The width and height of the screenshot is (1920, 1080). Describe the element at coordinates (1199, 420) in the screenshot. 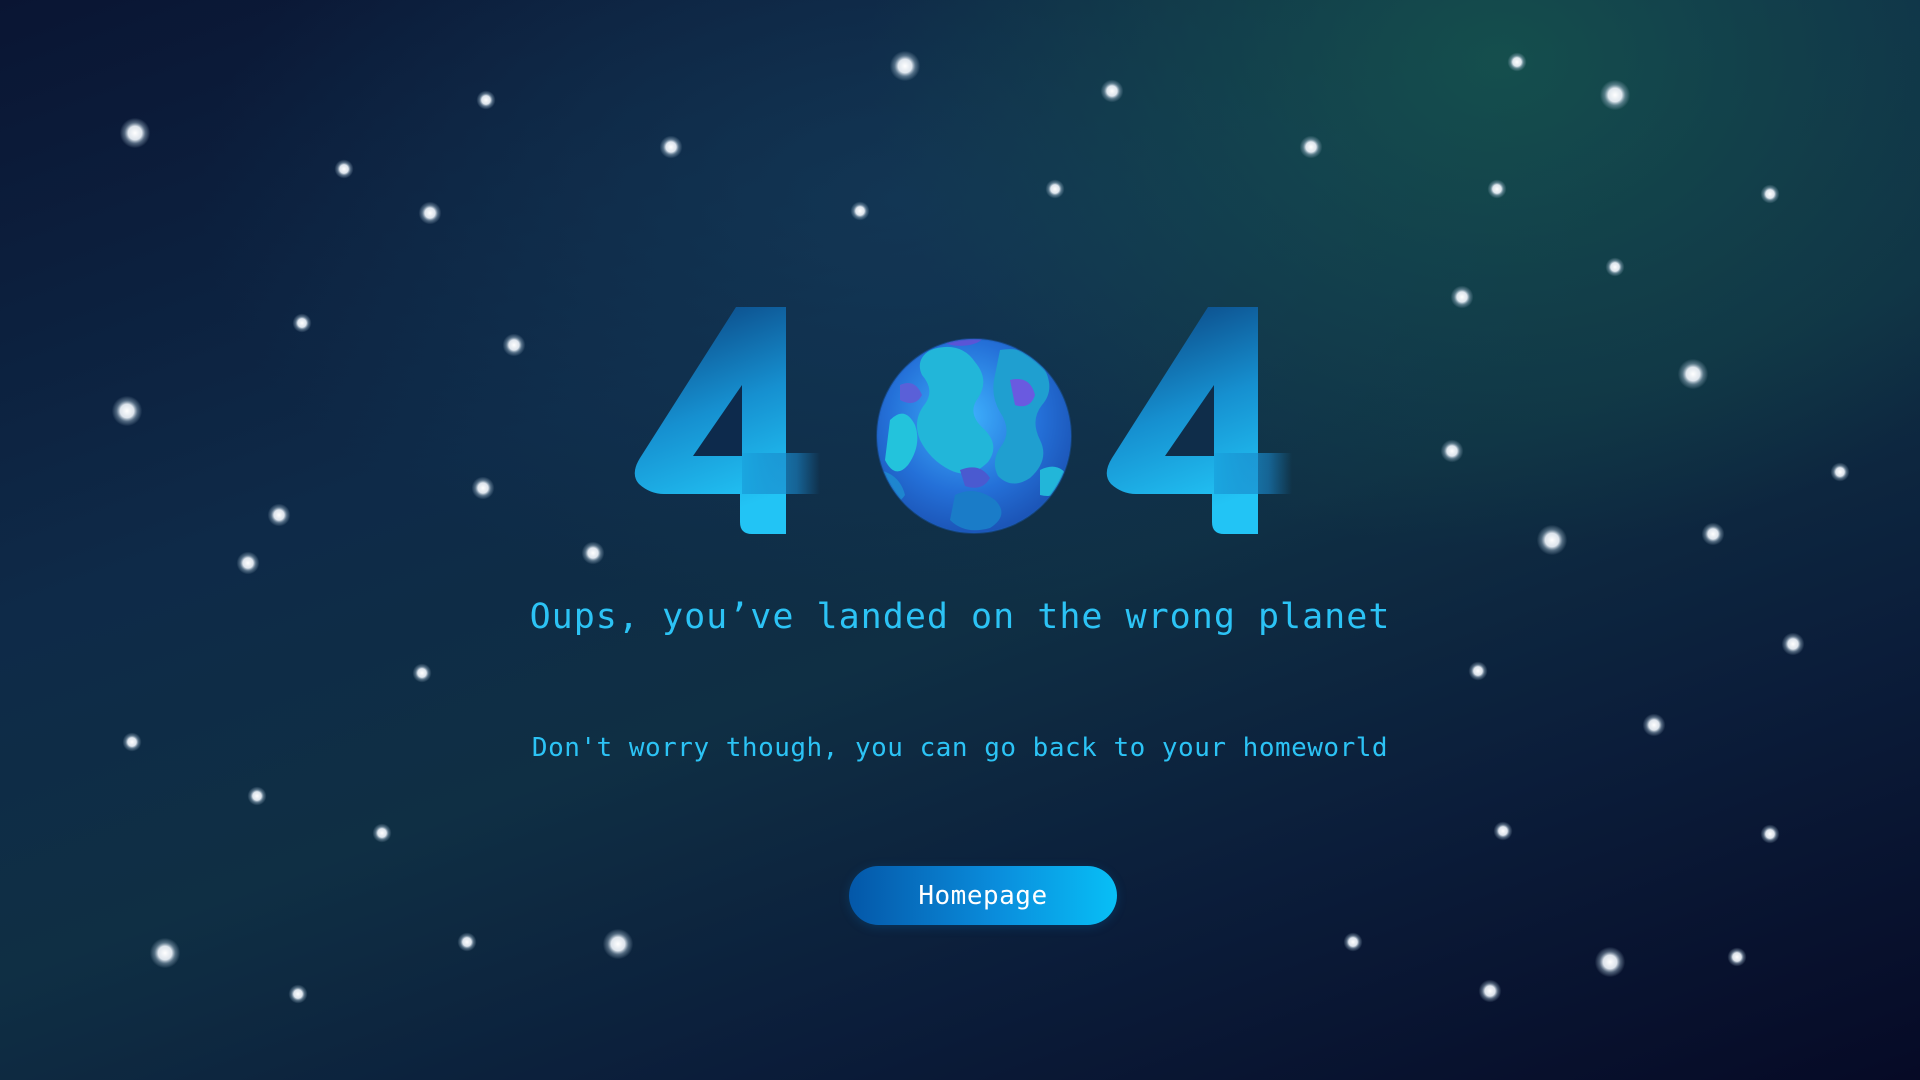

I see `digit-four-right` at that location.